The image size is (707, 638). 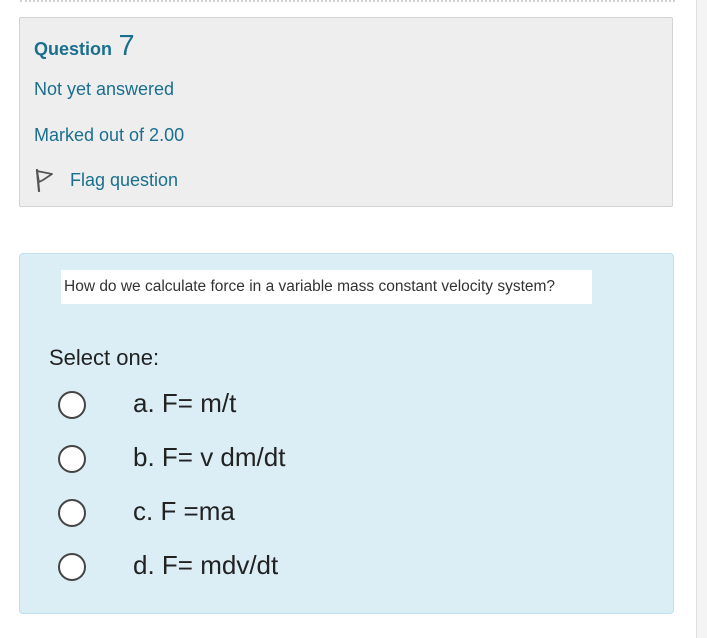 What do you see at coordinates (701, 319) in the screenshot?
I see `page-right-scroll-edge` at bounding box center [701, 319].